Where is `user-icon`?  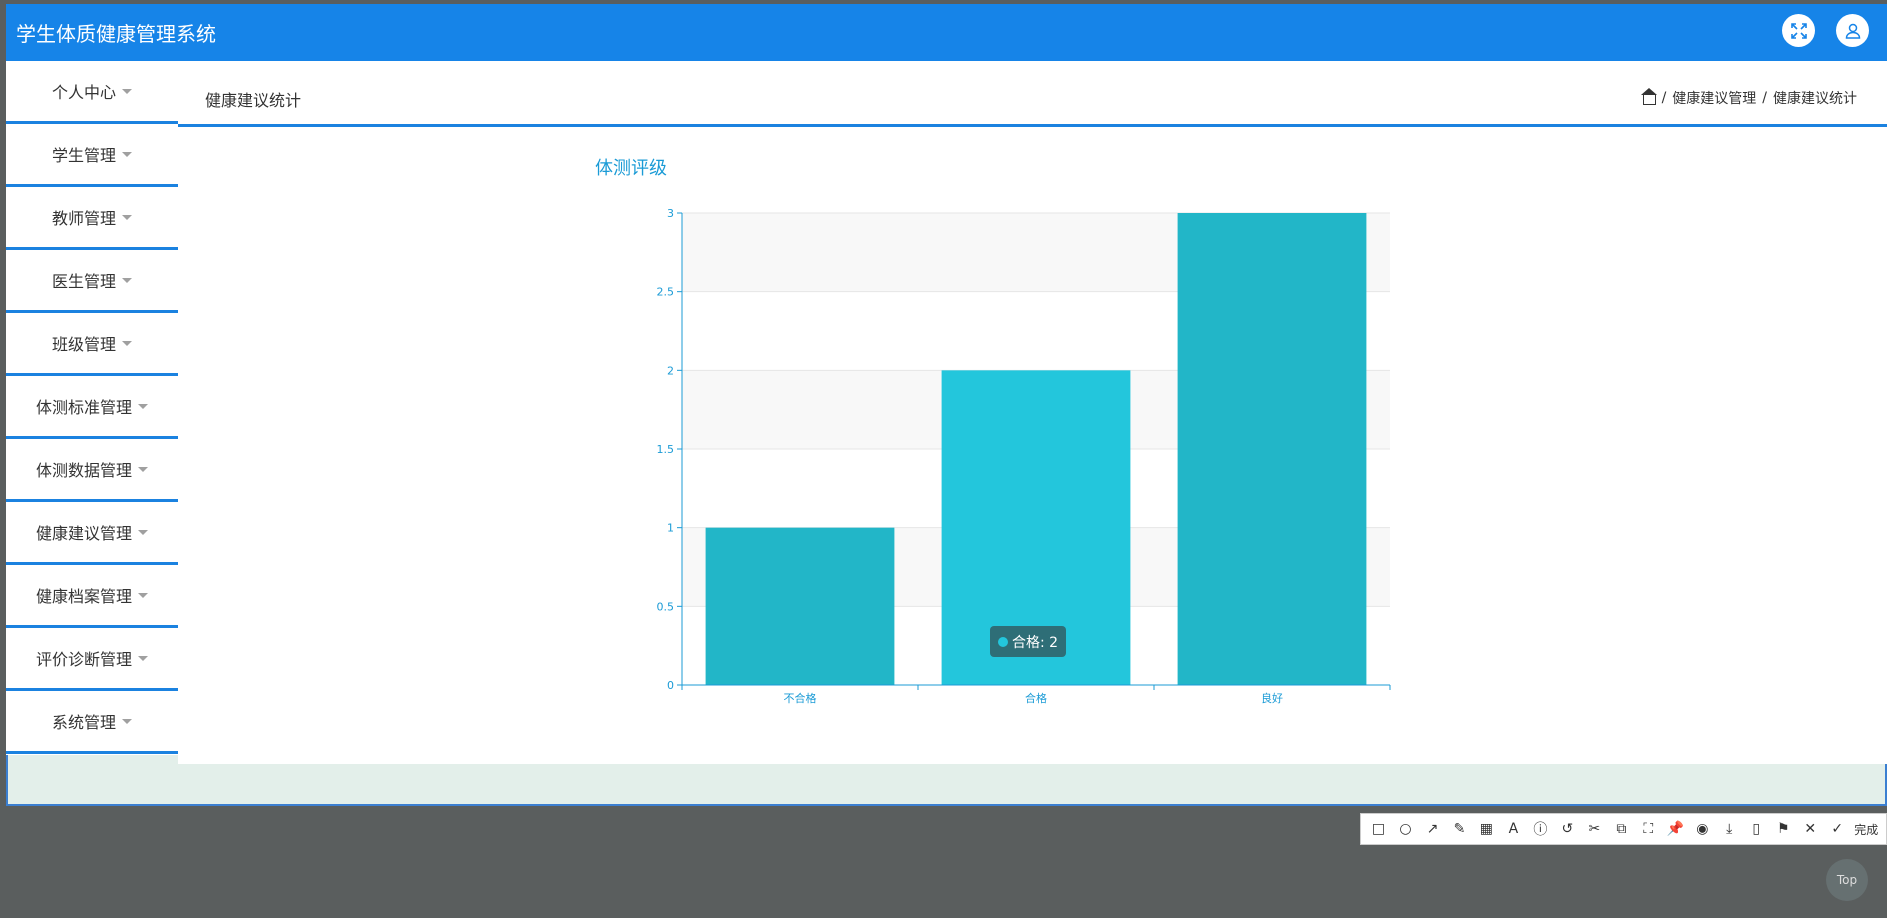
user-icon is located at coordinates (1852, 31).